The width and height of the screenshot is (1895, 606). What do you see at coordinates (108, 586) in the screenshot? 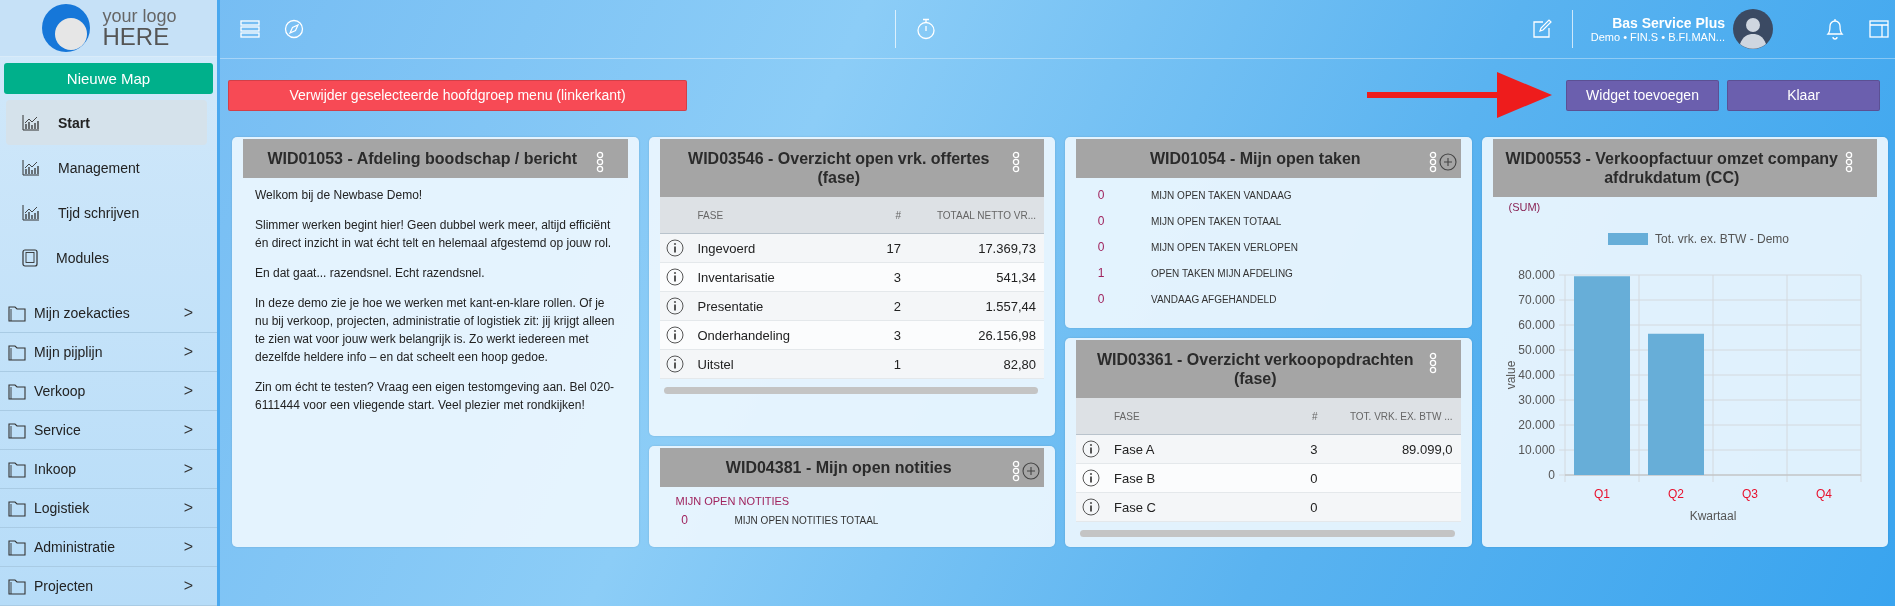
I see `folder-menu-item: Projecten >` at bounding box center [108, 586].